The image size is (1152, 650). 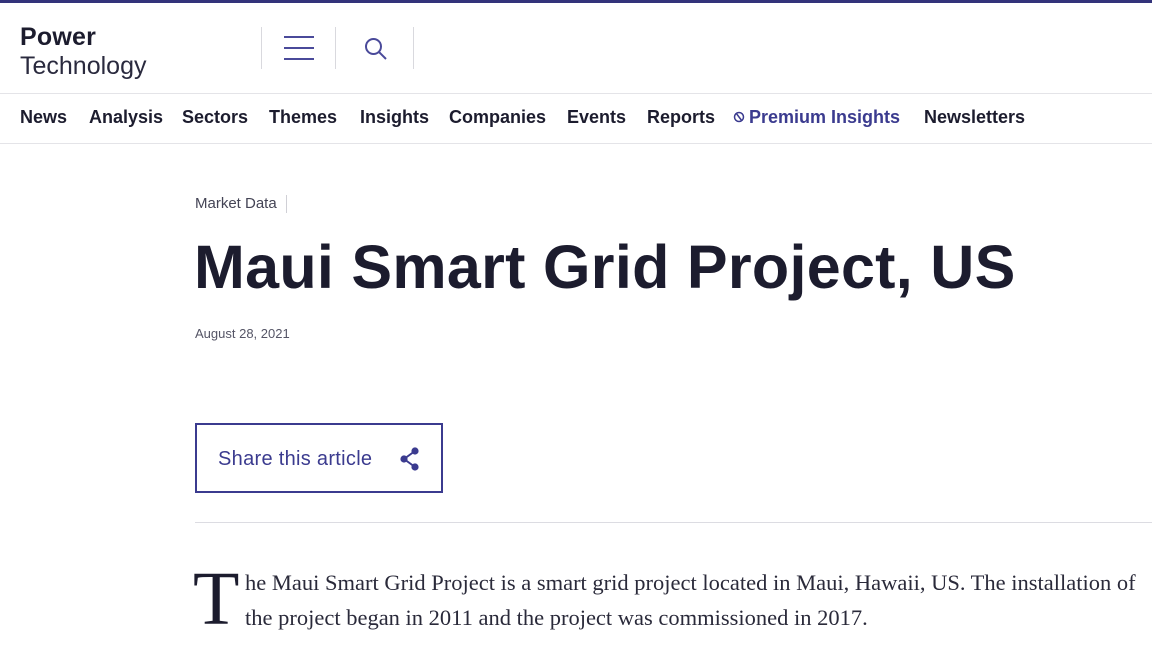 I want to click on search-button, so click(x=375, y=48).